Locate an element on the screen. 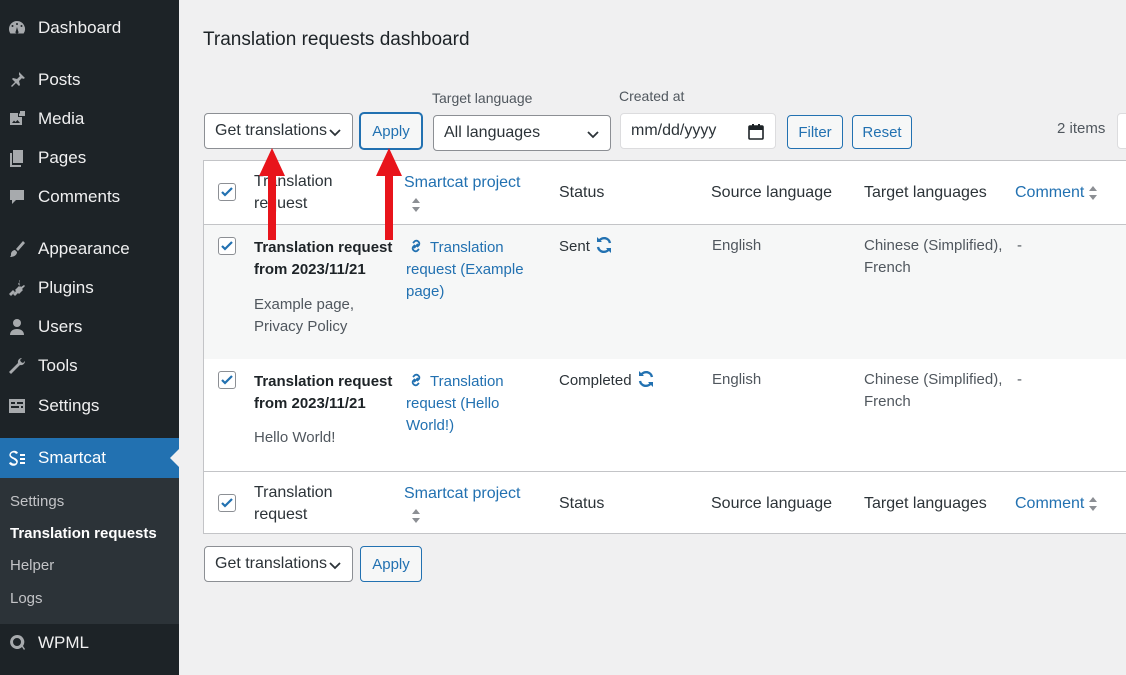 Image resolution: width=1126 pixels, height=675 pixels. settings-icon is located at coordinates (17, 406).